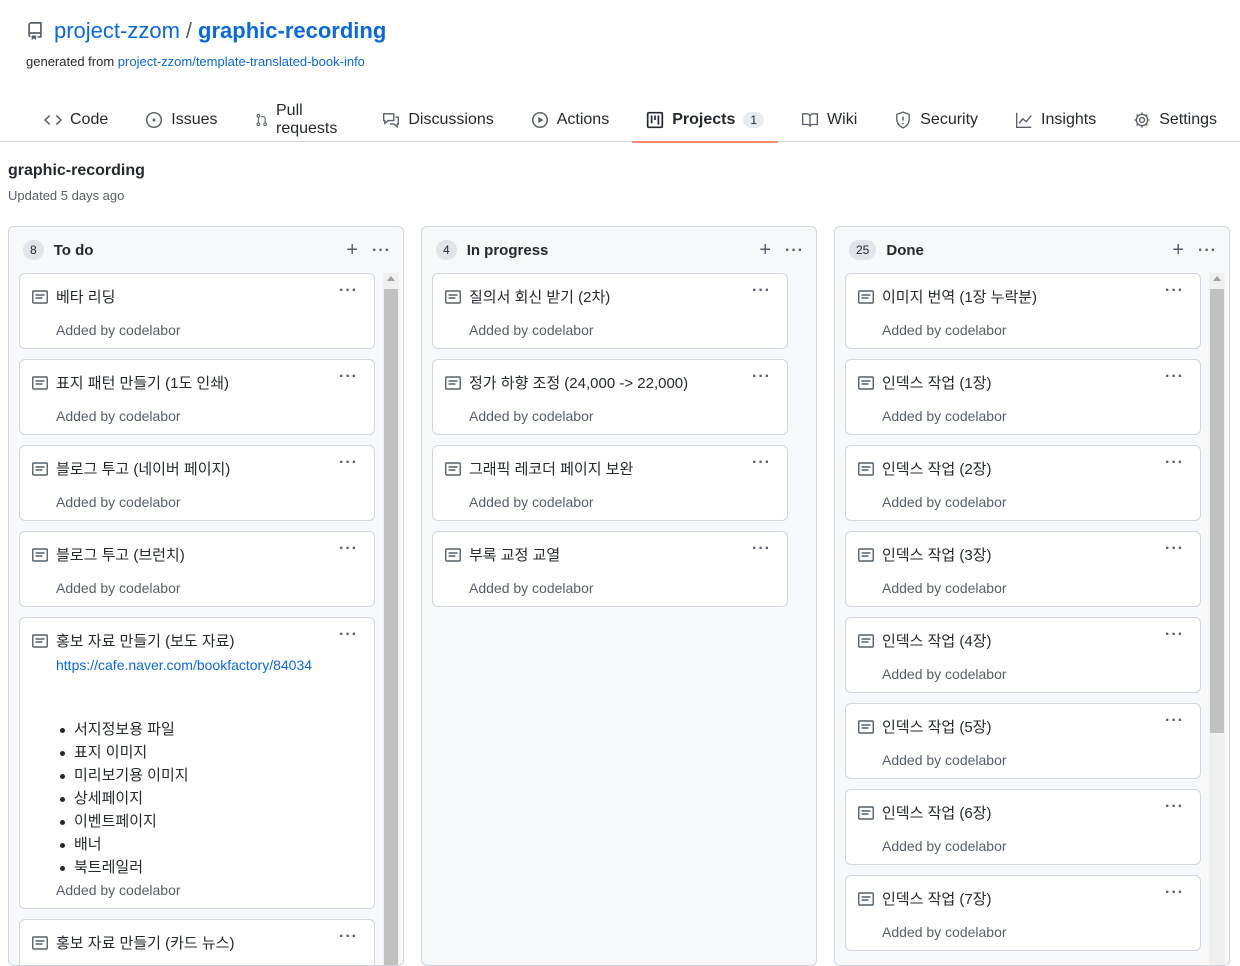 The width and height of the screenshot is (1240, 966). I want to click on project-card: 인덱스 작업 (5장) ··· Added by codelabor, so click(1023, 741).